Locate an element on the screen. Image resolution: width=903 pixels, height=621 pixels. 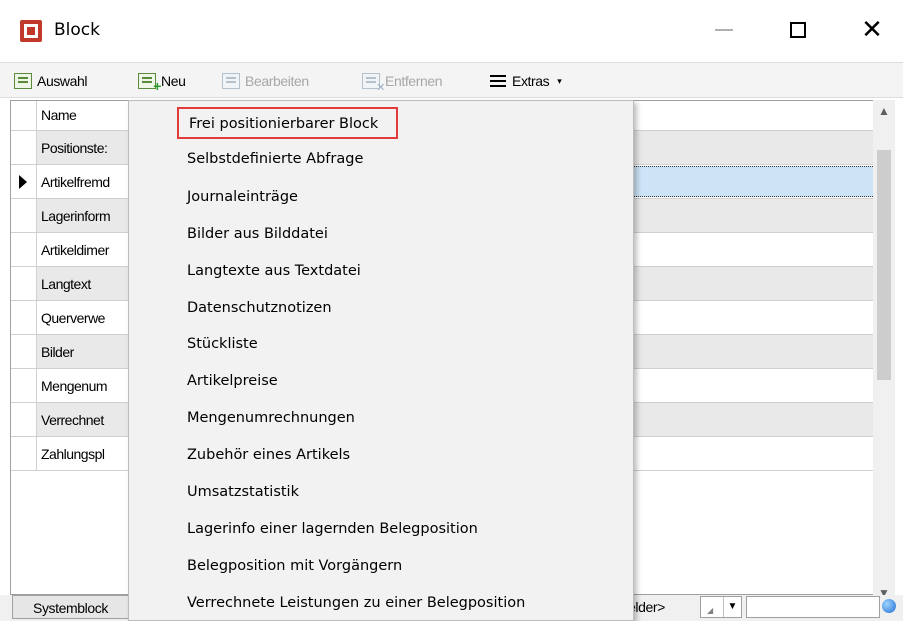
dropdown-arrow-icon: ▼ is located at coordinates (732, 607).